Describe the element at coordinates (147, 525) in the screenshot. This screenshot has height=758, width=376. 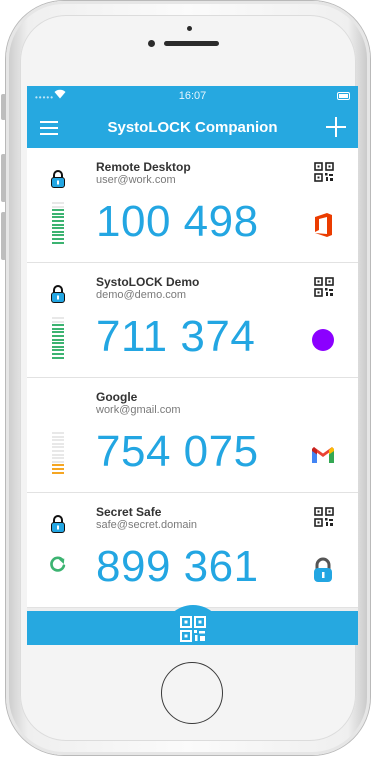
I see `account-user: safe@secret.domain` at that location.